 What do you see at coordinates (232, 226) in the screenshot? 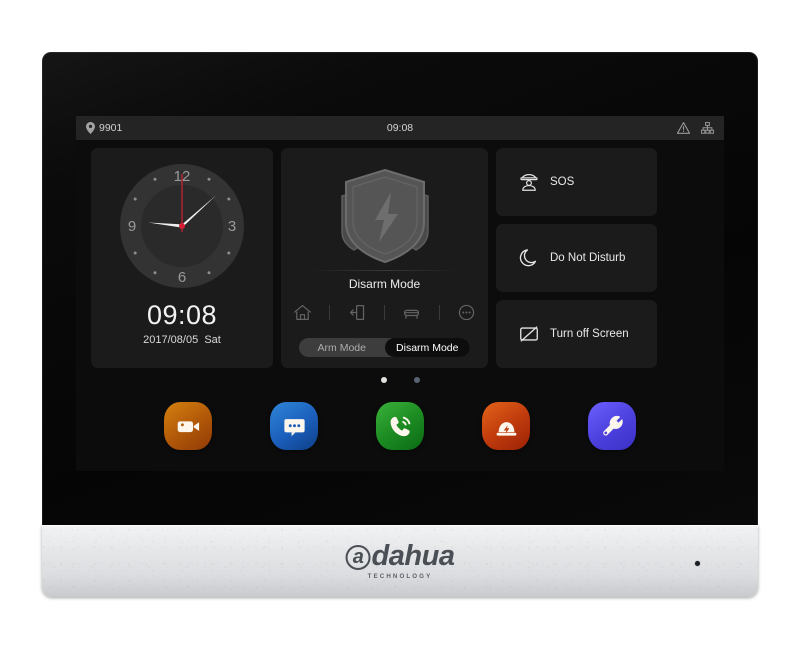
I see `svg-text: 3` at bounding box center [232, 226].